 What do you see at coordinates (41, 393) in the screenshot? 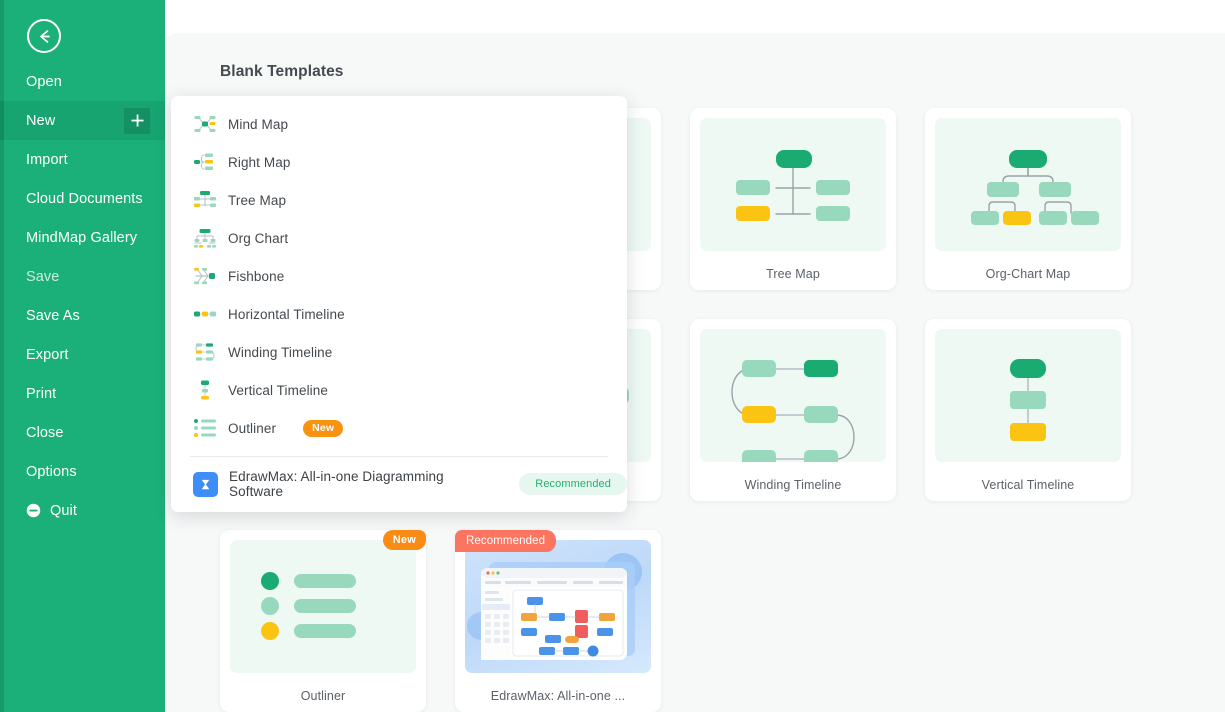
I see `sidebar-item-label: Print` at bounding box center [41, 393].